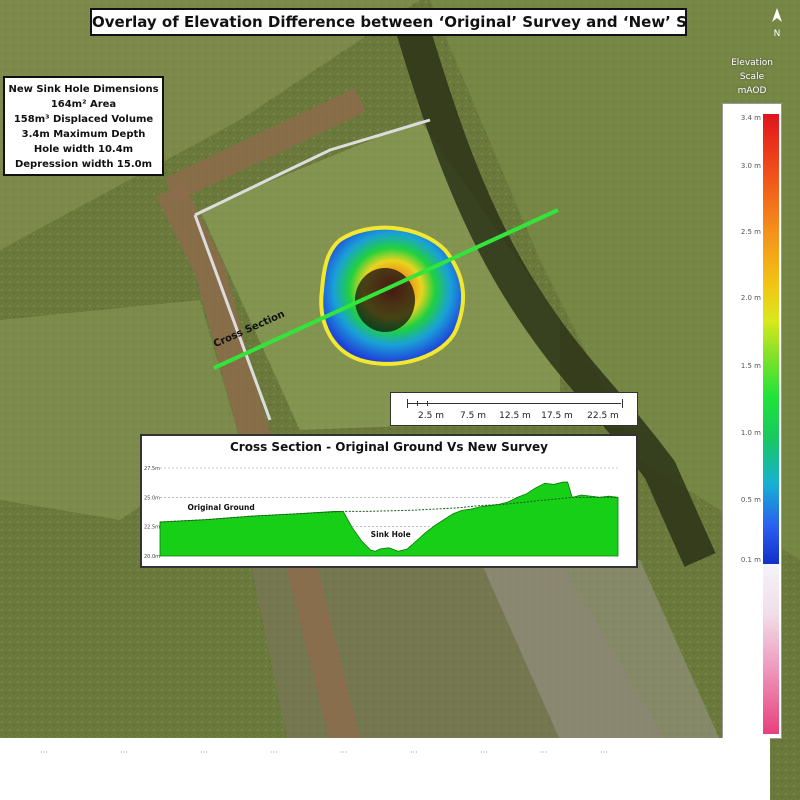 Image resolution: width=800 pixels, height=800 pixels. Describe the element at coordinates (771, 649) in the screenshot. I see `elevation-ramp-lower` at that location.